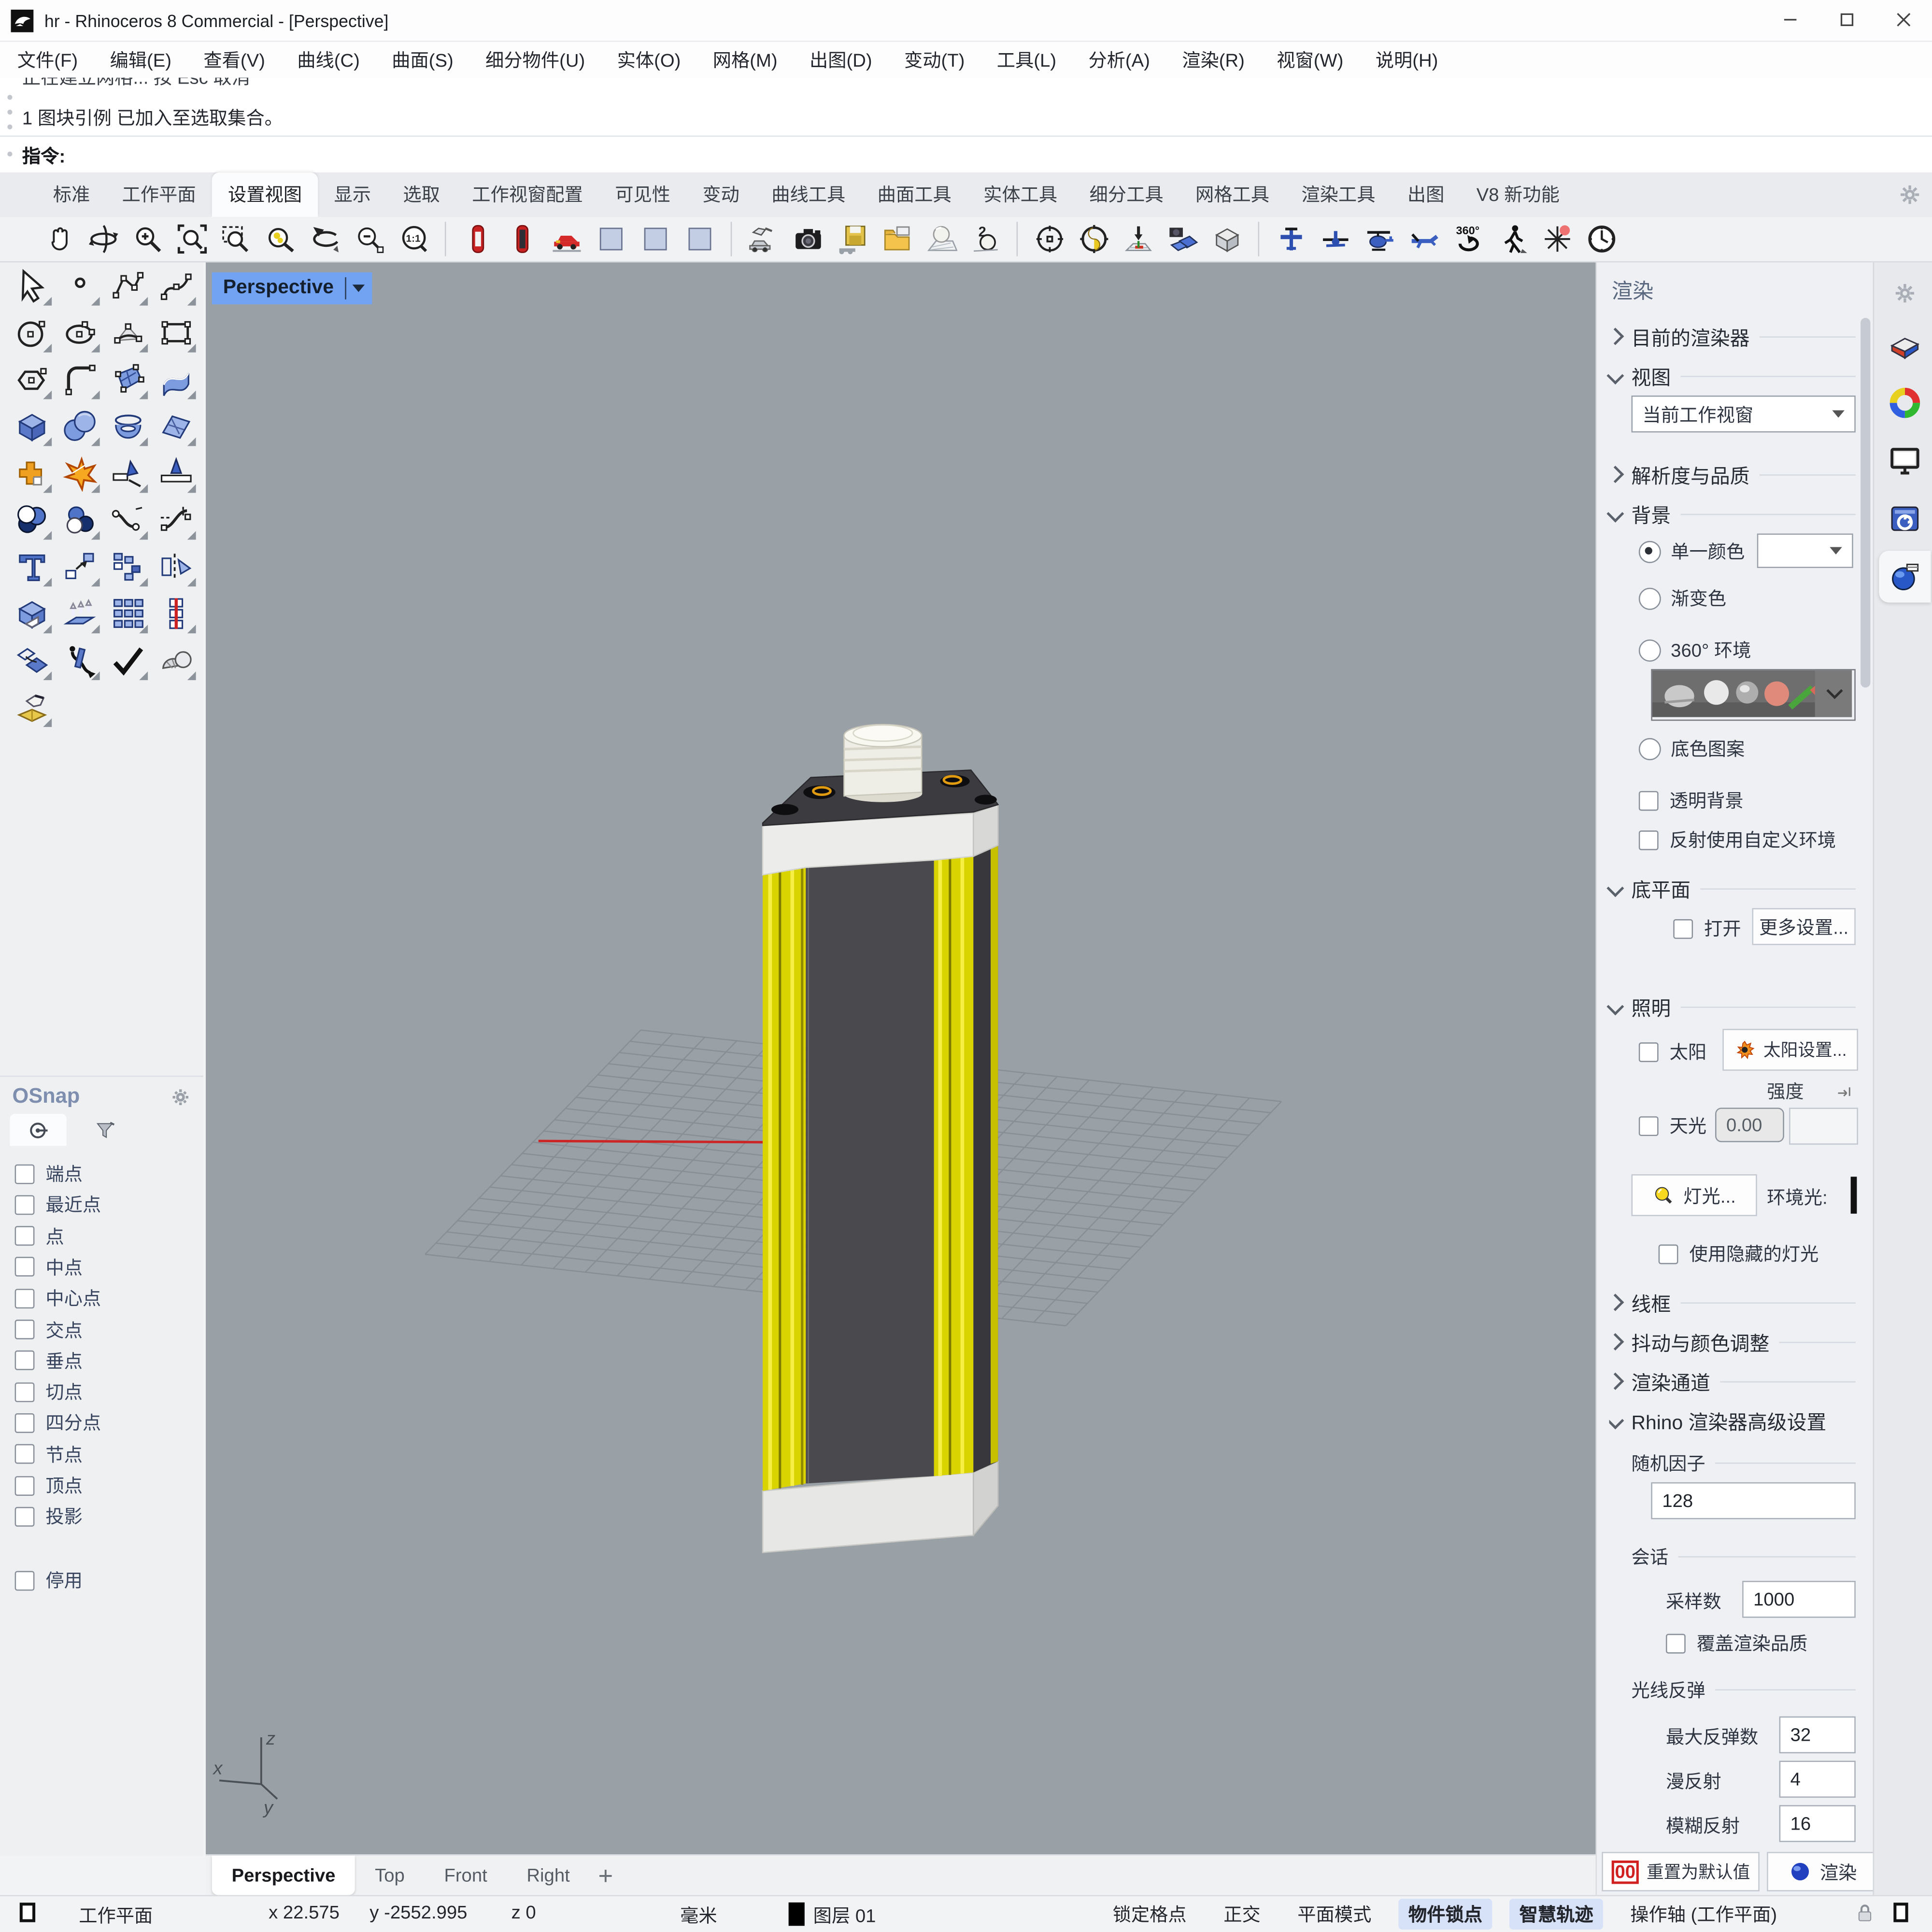 The width and height of the screenshot is (1932, 1932). Describe the element at coordinates (57, 1298) in the screenshot. I see `osnap-row-中心点: 中心点` at that location.